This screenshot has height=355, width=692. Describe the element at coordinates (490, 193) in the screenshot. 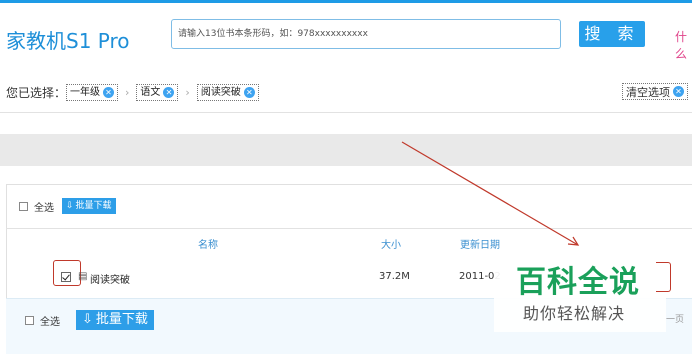

I see `arrow-line` at that location.